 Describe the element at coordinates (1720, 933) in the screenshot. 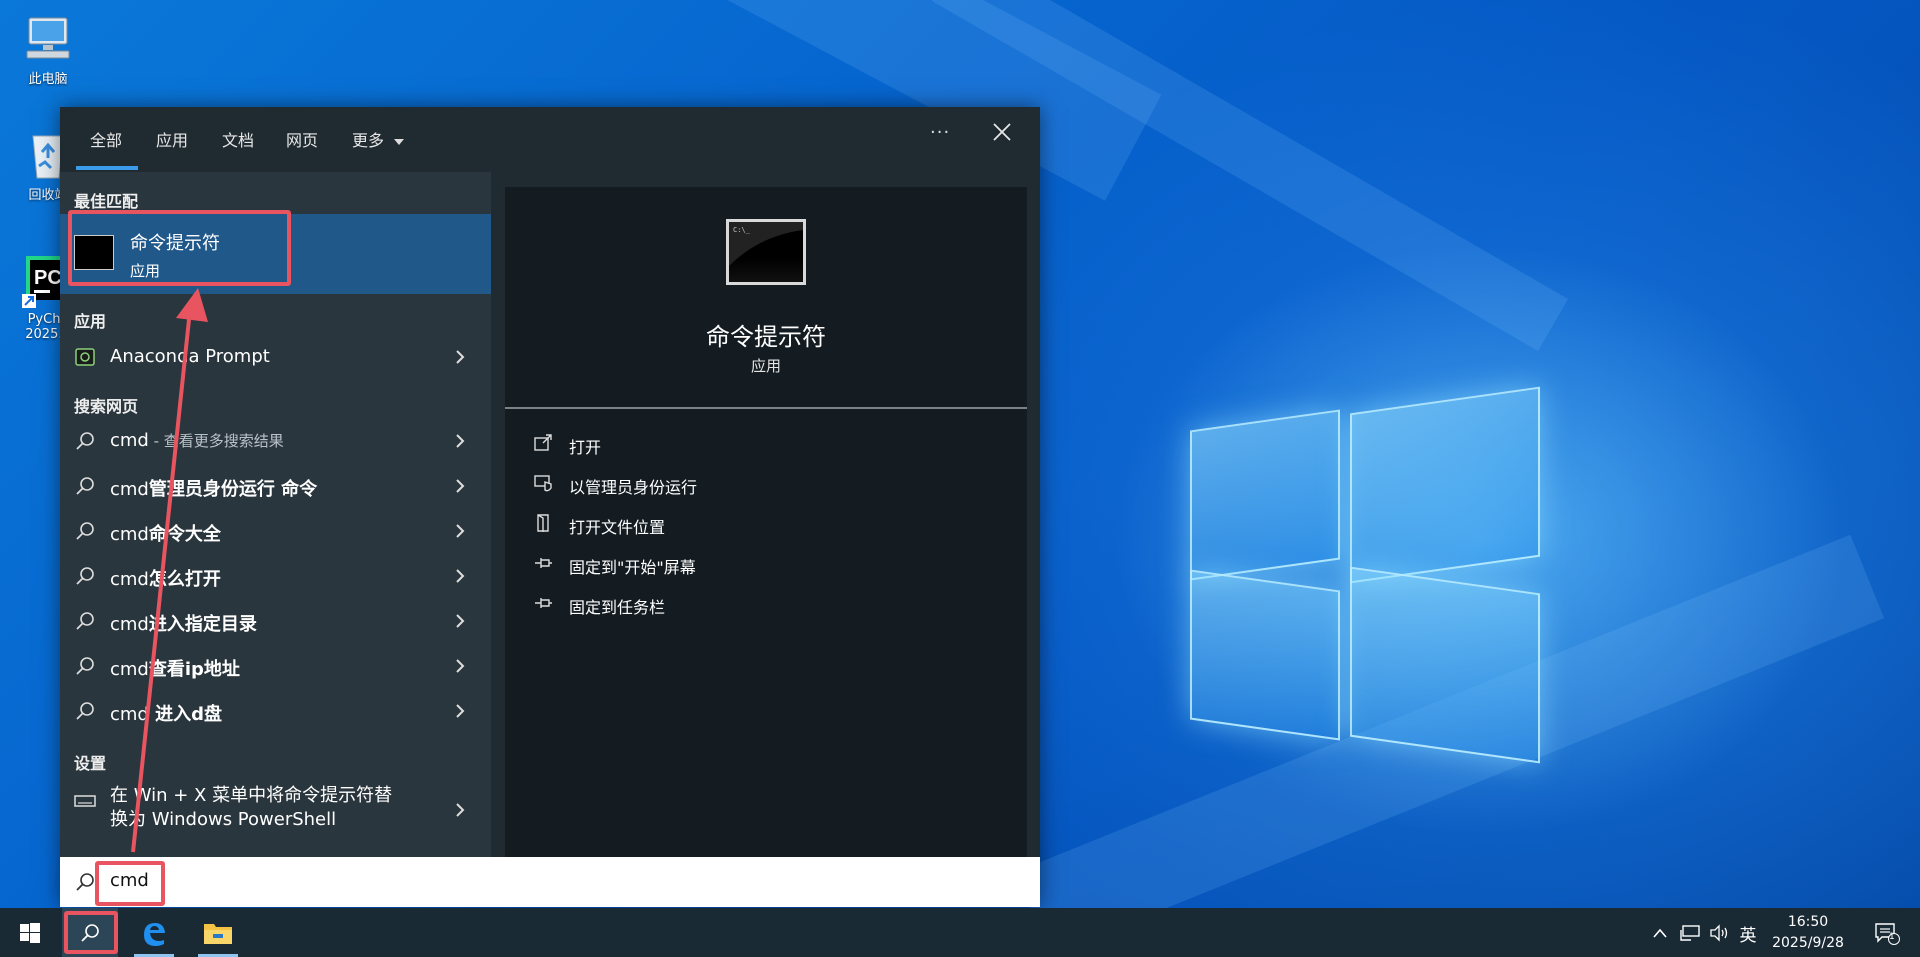

I see `volume-icon` at that location.